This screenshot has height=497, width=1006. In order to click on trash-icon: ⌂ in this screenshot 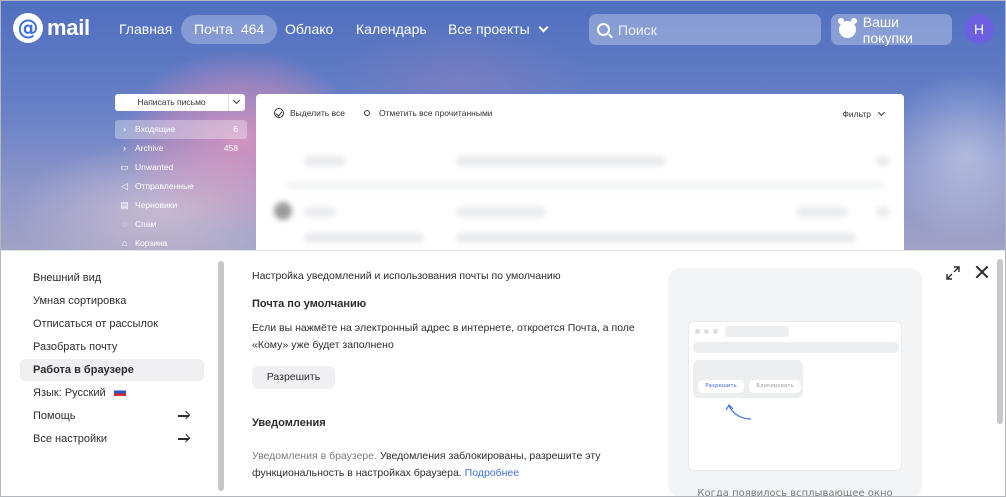, I will do `click(124, 243)`.